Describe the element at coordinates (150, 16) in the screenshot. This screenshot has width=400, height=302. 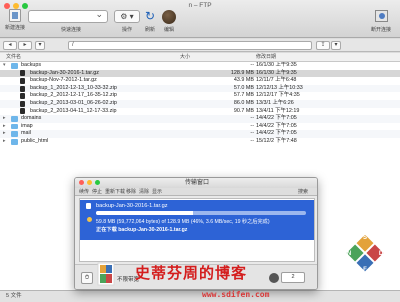
I see `refresh-button: ↻` at that location.